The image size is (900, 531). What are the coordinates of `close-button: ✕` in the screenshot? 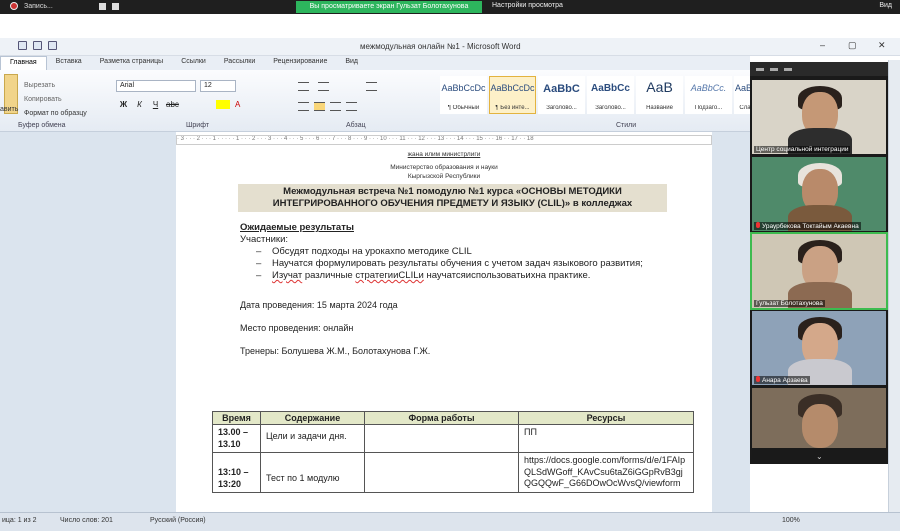 It's located at (882, 45).